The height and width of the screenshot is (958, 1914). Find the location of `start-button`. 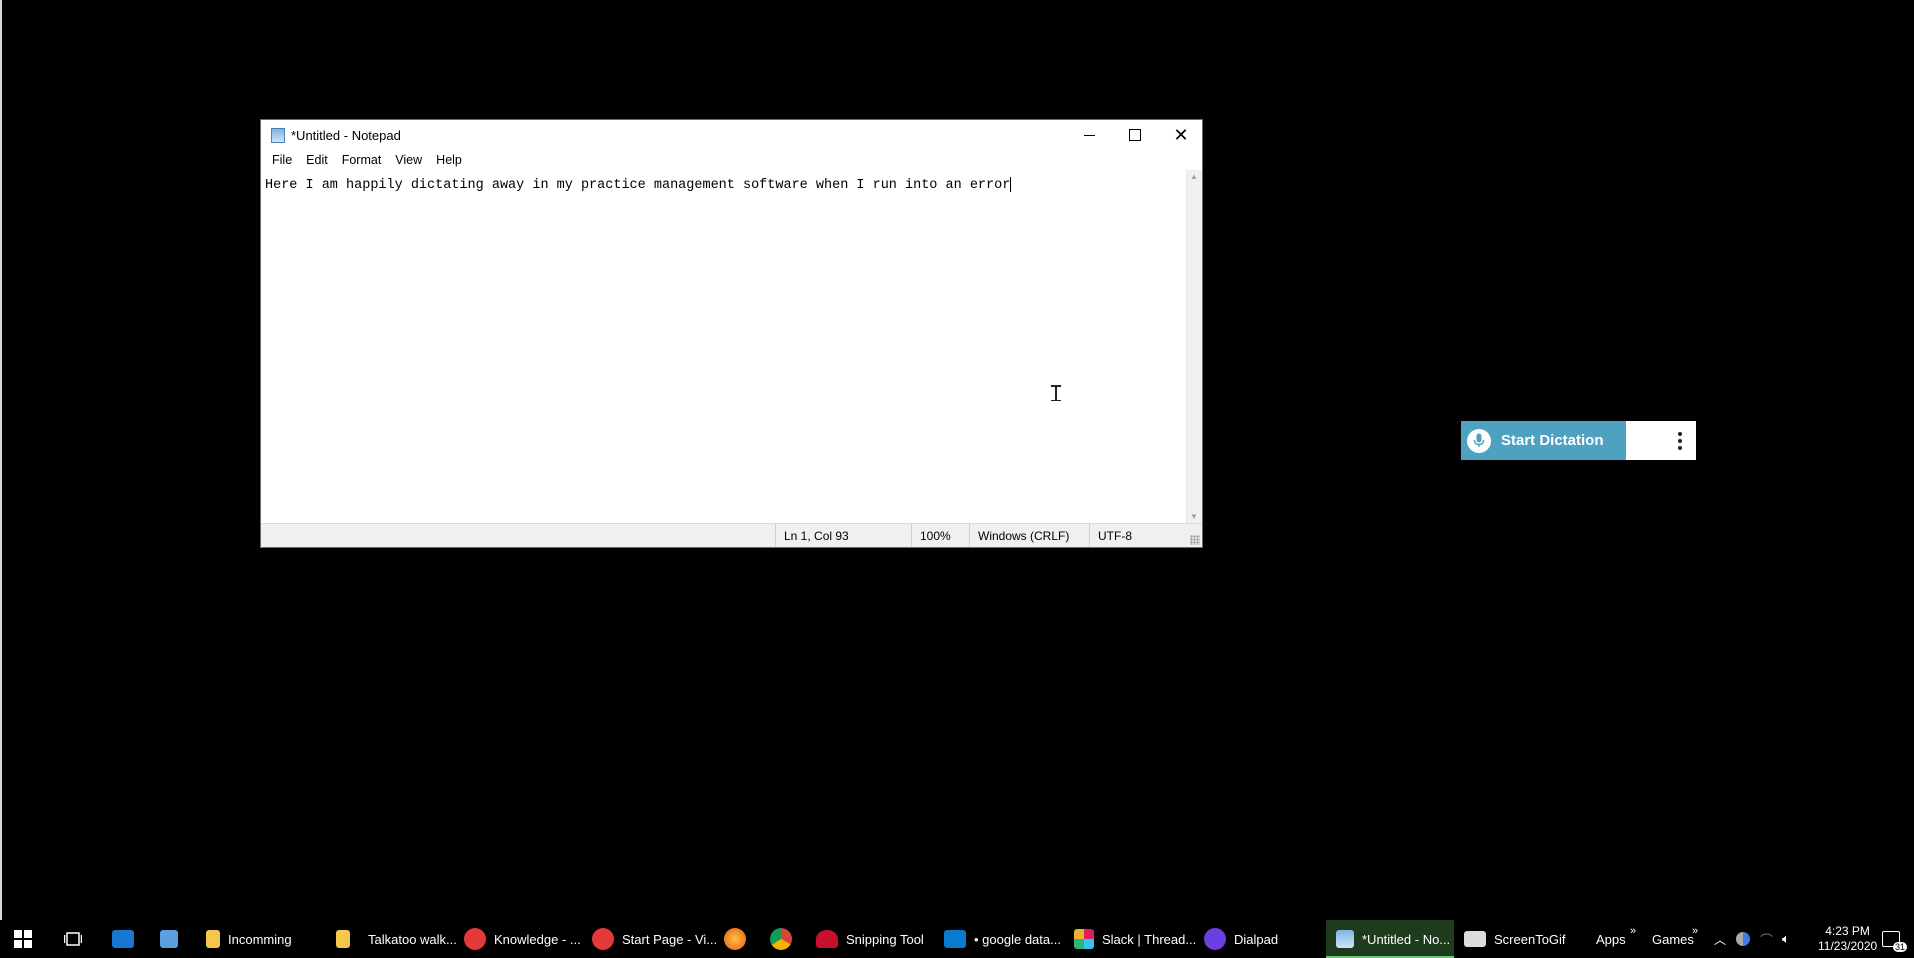

start-button is located at coordinates (23, 939).